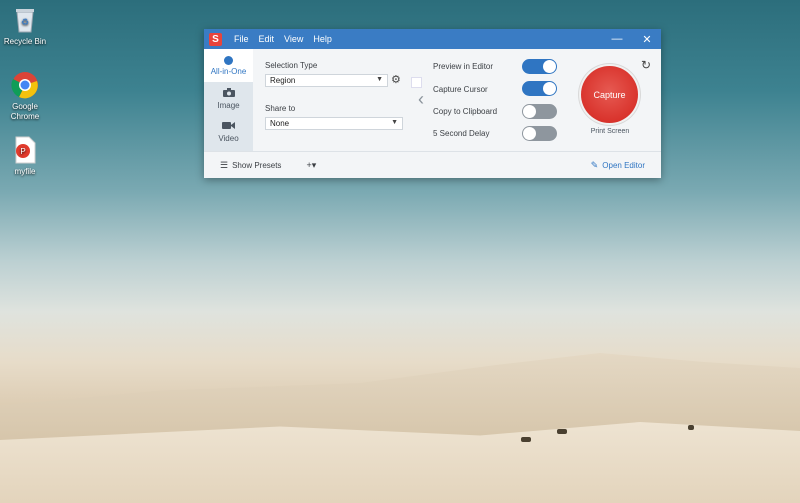 This screenshot has height=503, width=800. What do you see at coordinates (241, 39) in the screenshot?
I see `menu-file: File` at bounding box center [241, 39].